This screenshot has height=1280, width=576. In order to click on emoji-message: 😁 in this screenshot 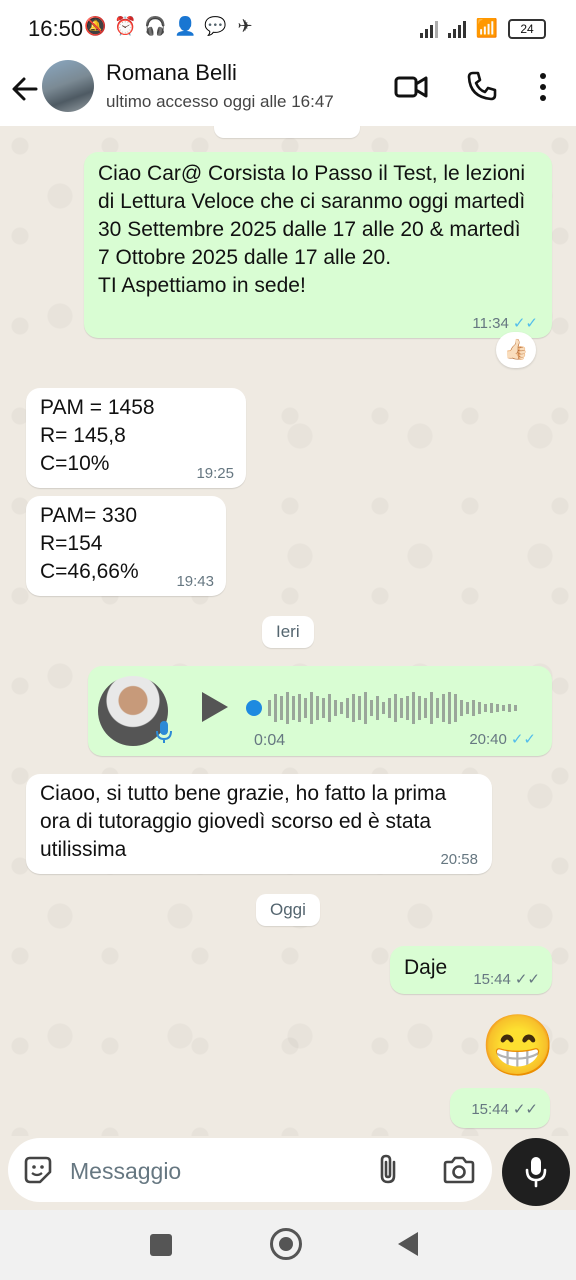, I will do `click(518, 1046)`.